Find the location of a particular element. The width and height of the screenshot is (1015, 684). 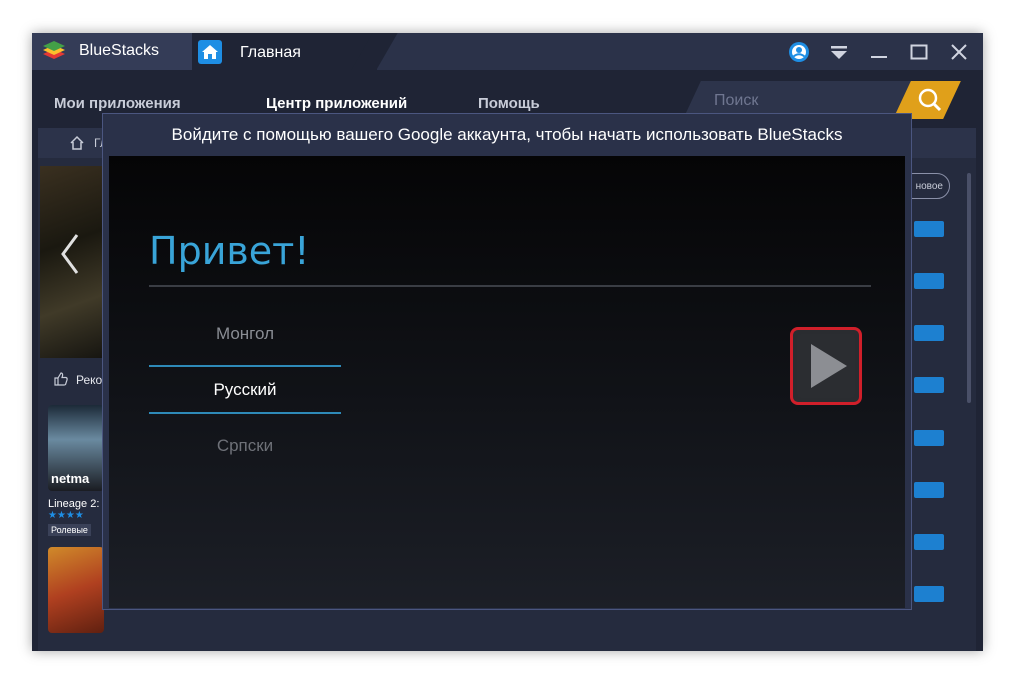

close-icon is located at coordinates (959, 52).